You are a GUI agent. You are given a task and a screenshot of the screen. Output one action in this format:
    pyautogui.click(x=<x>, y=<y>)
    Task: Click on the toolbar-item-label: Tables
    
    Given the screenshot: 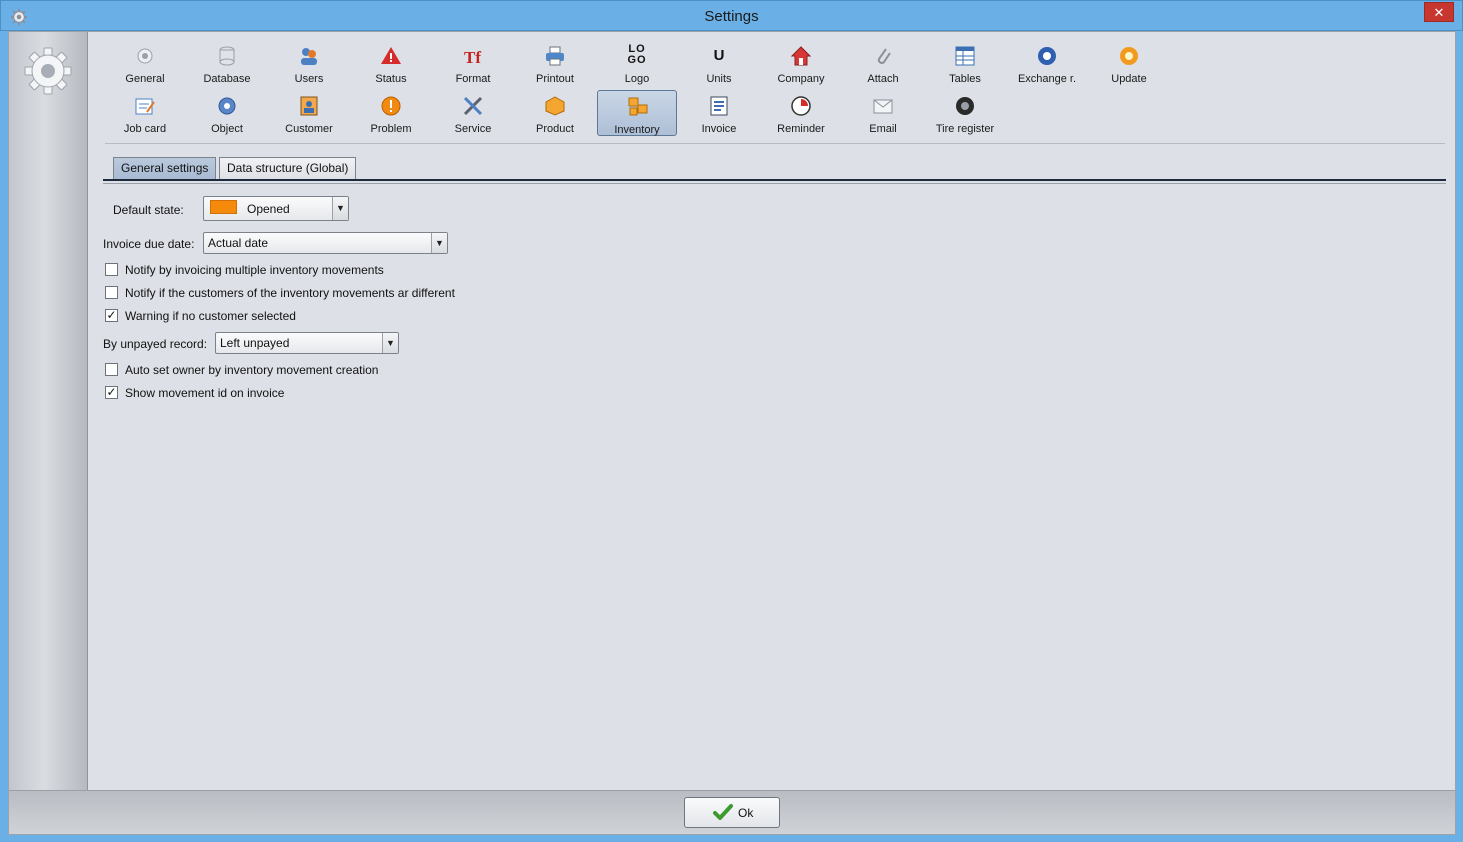 What is the action you would take?
    pyautogui.click(x=965, y=79)
    